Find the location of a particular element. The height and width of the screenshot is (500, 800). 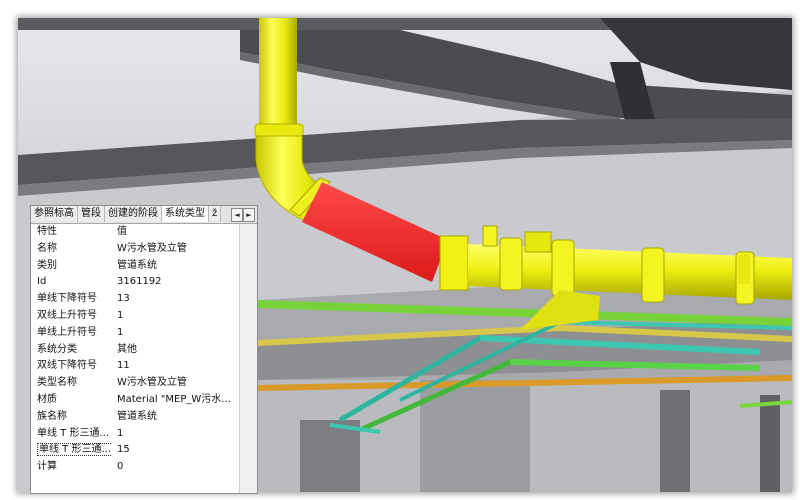

property-name: 计算 is located at coordinates (47, 467).